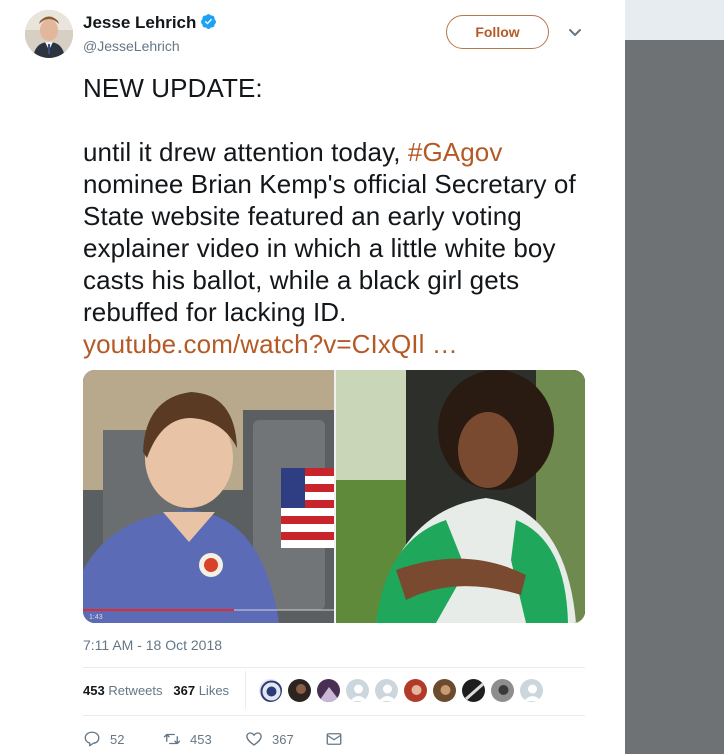 The height and width of the screenshot is (754, 724). What do you see at coordinates (131, 46) in the screenshot?
I see `author-handle: @JesseLehrich` at bounding box center [131, 46].